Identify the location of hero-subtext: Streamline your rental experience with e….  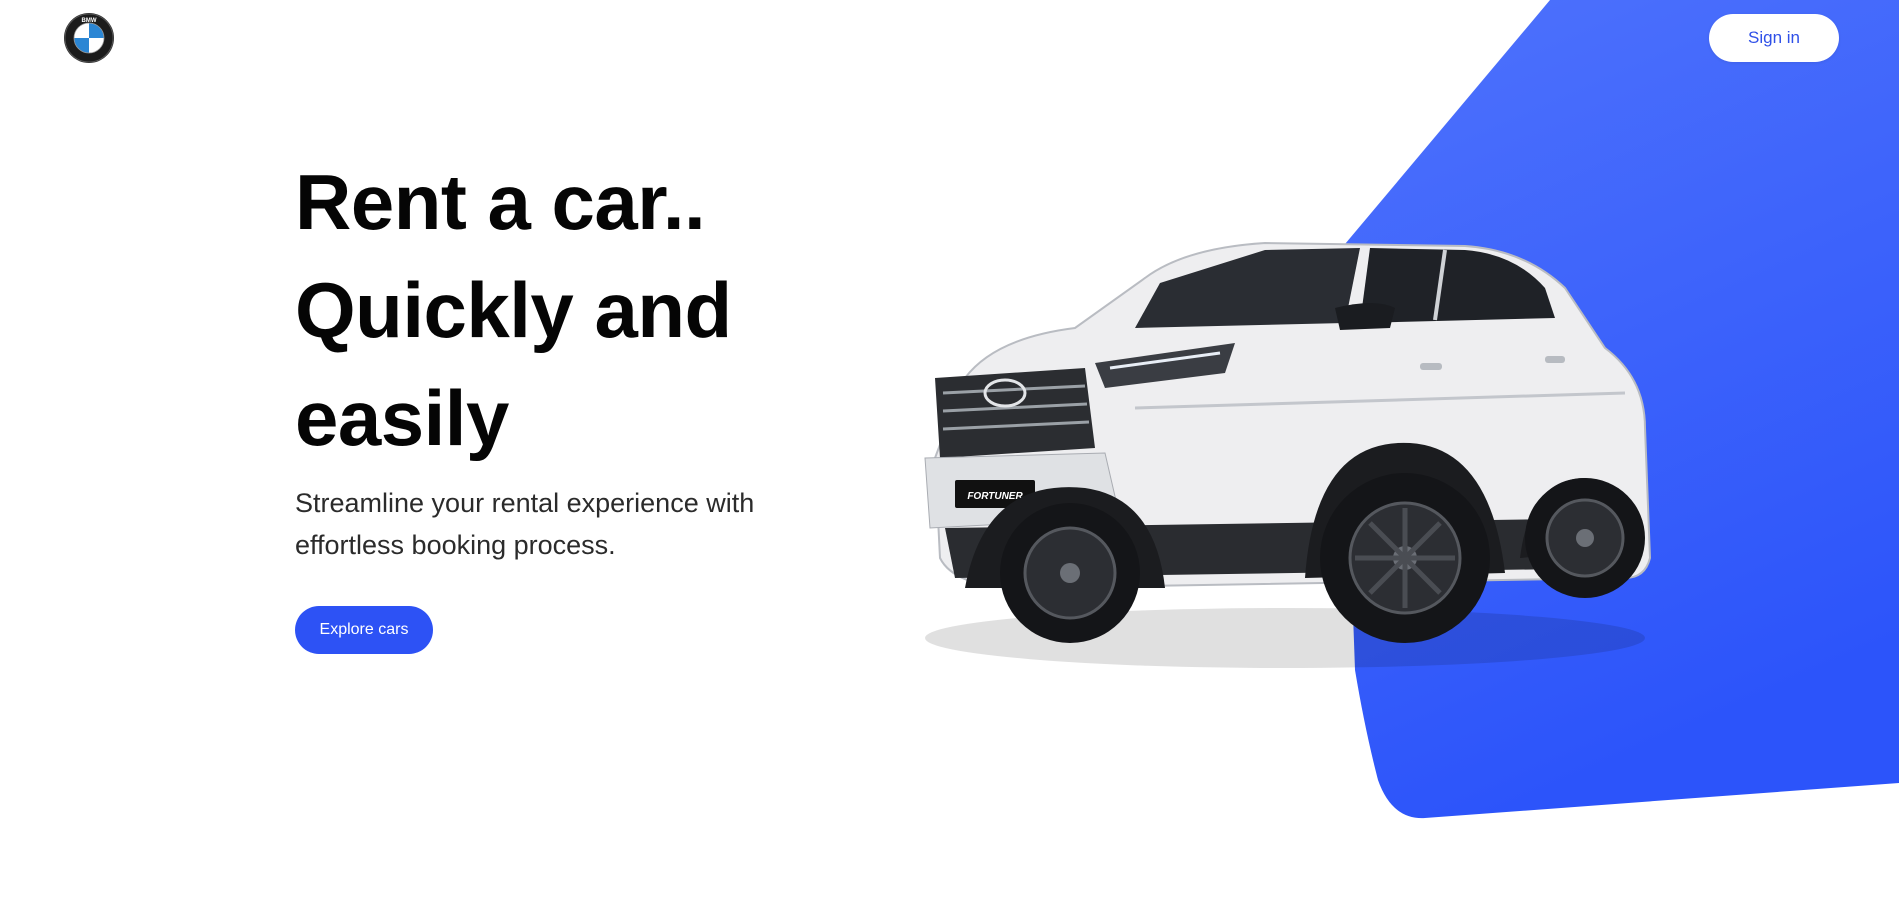
(555, 524).